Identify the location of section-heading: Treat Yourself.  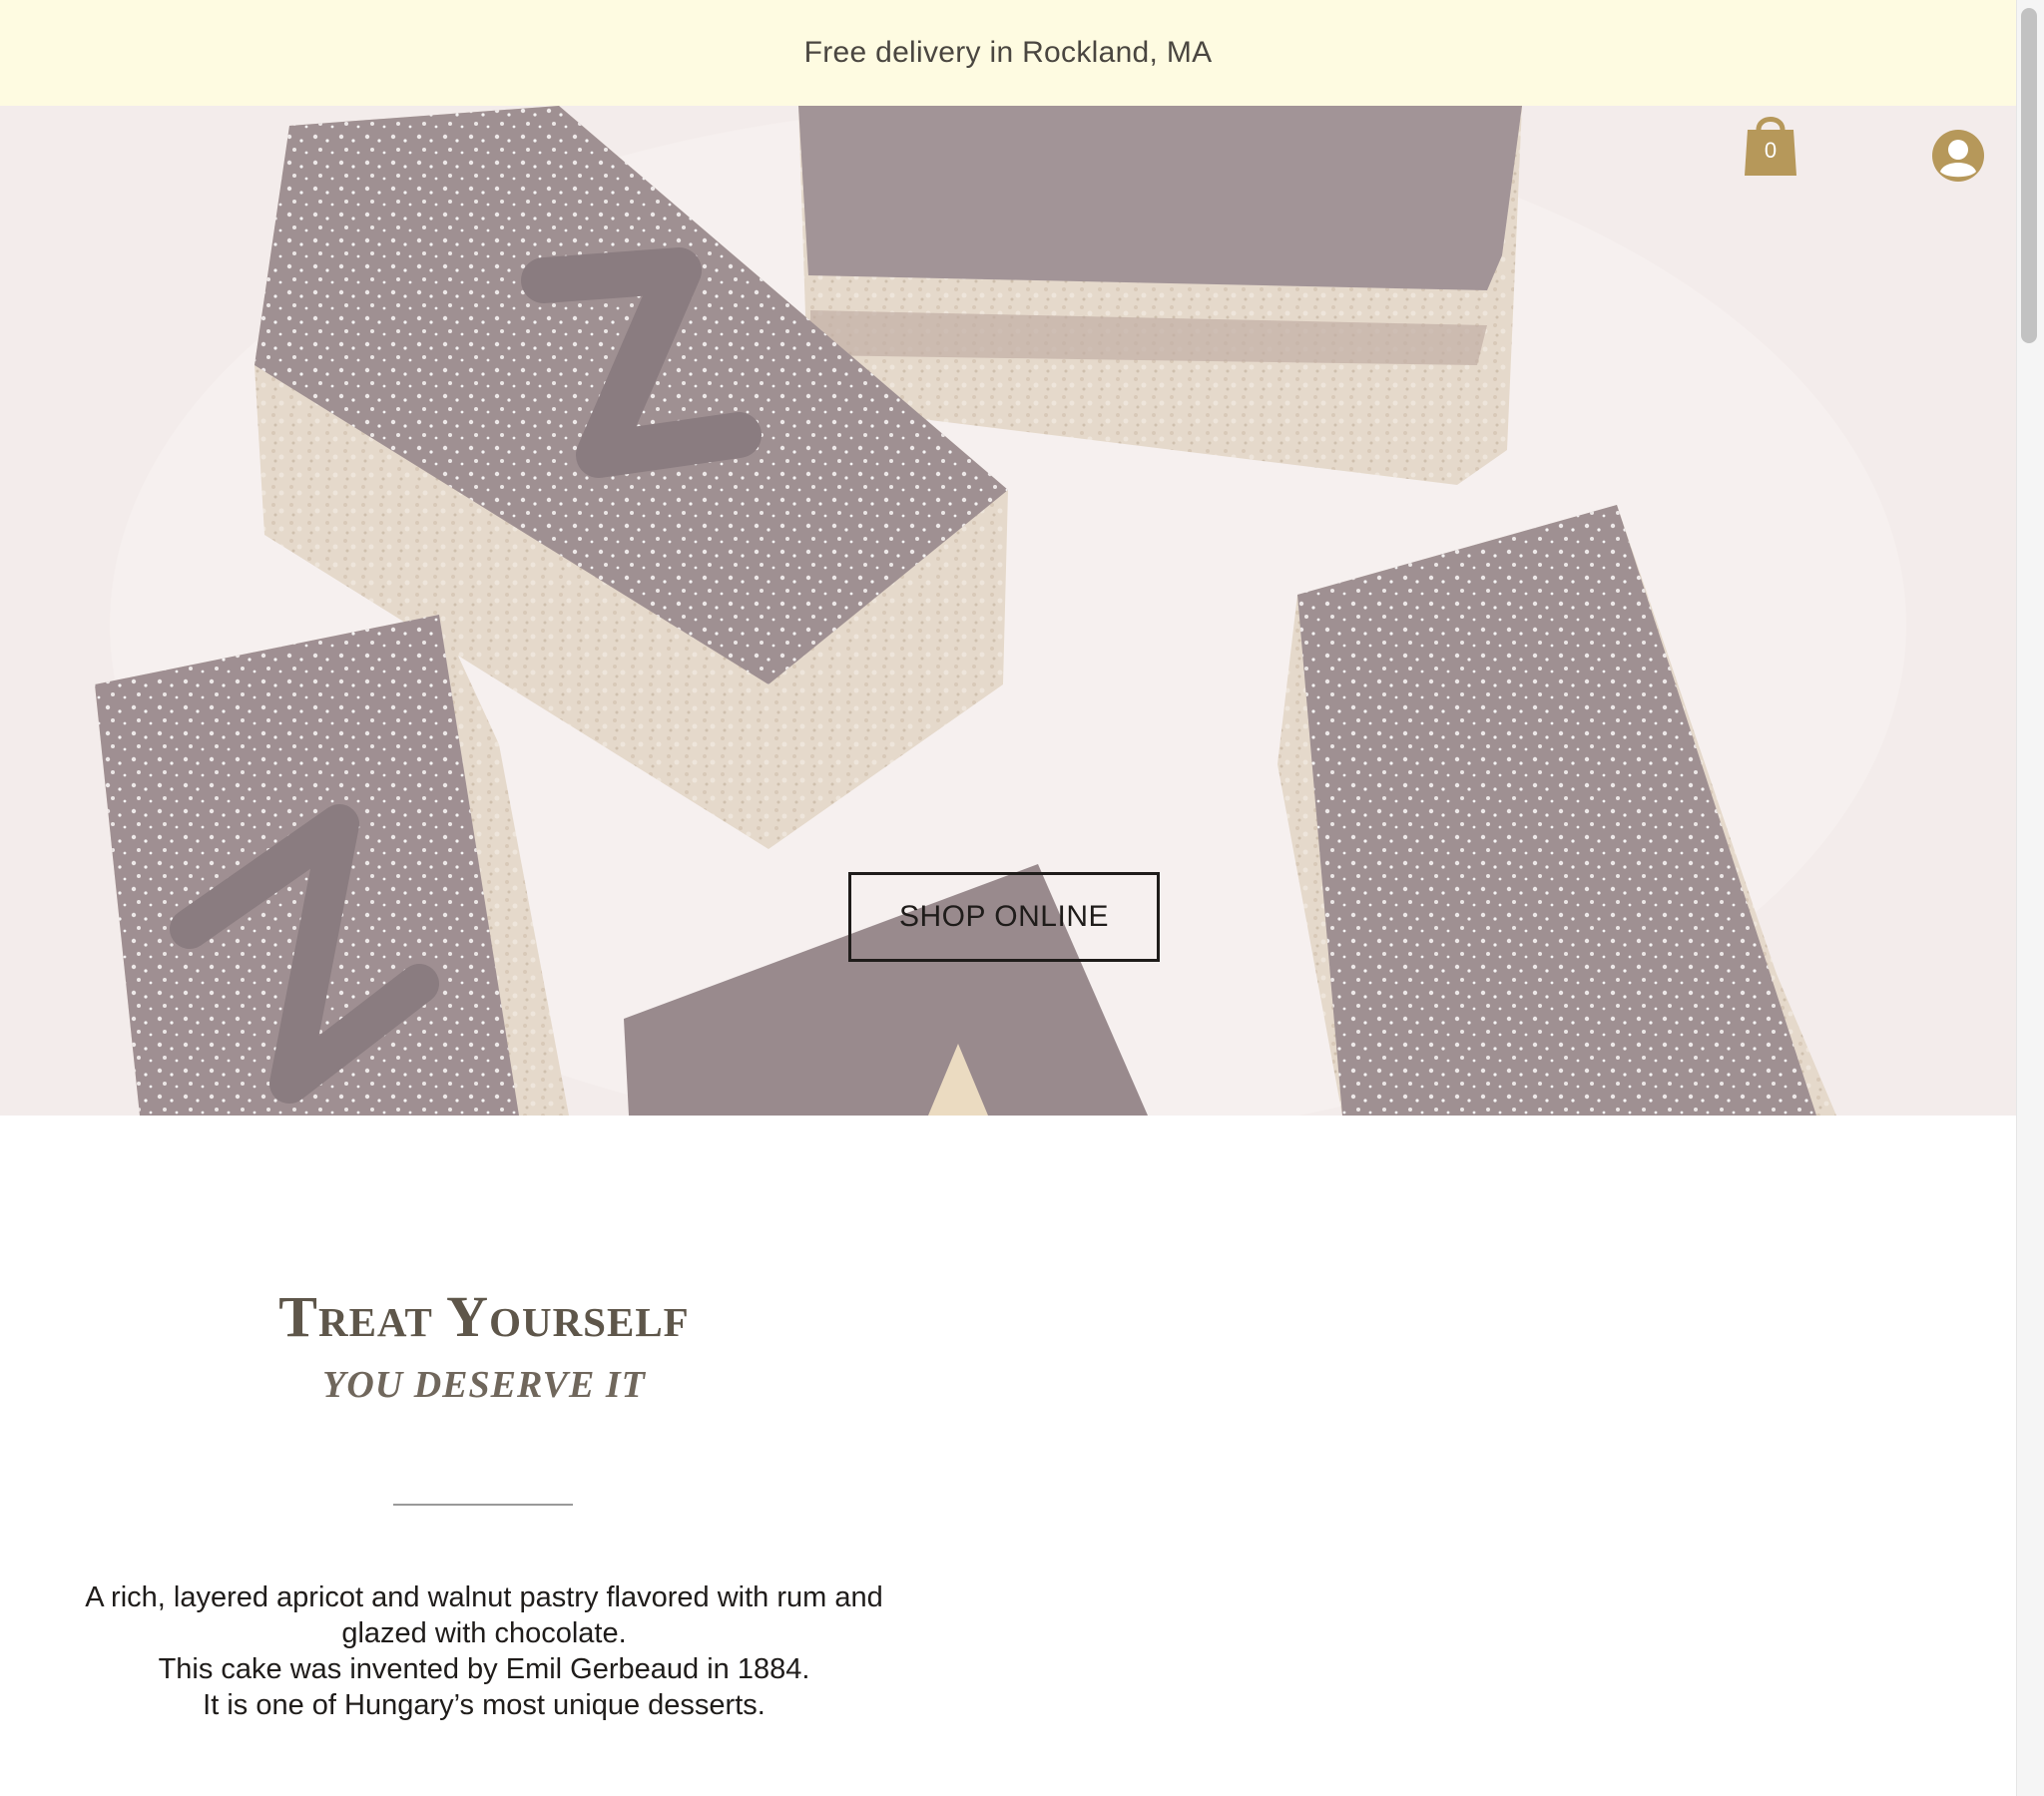
(484, 1316).